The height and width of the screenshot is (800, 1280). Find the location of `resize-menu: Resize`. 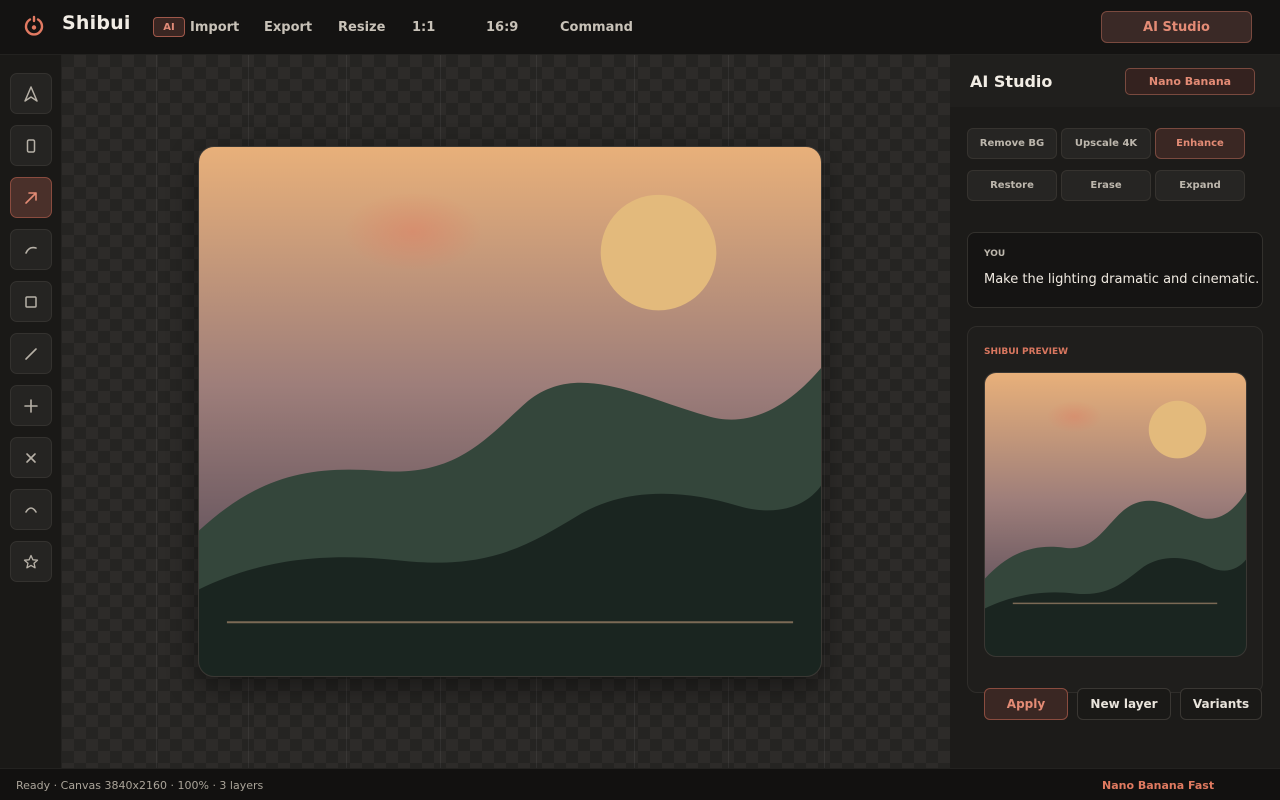

resize-menu: Resize is located at coordinates (361, 27).